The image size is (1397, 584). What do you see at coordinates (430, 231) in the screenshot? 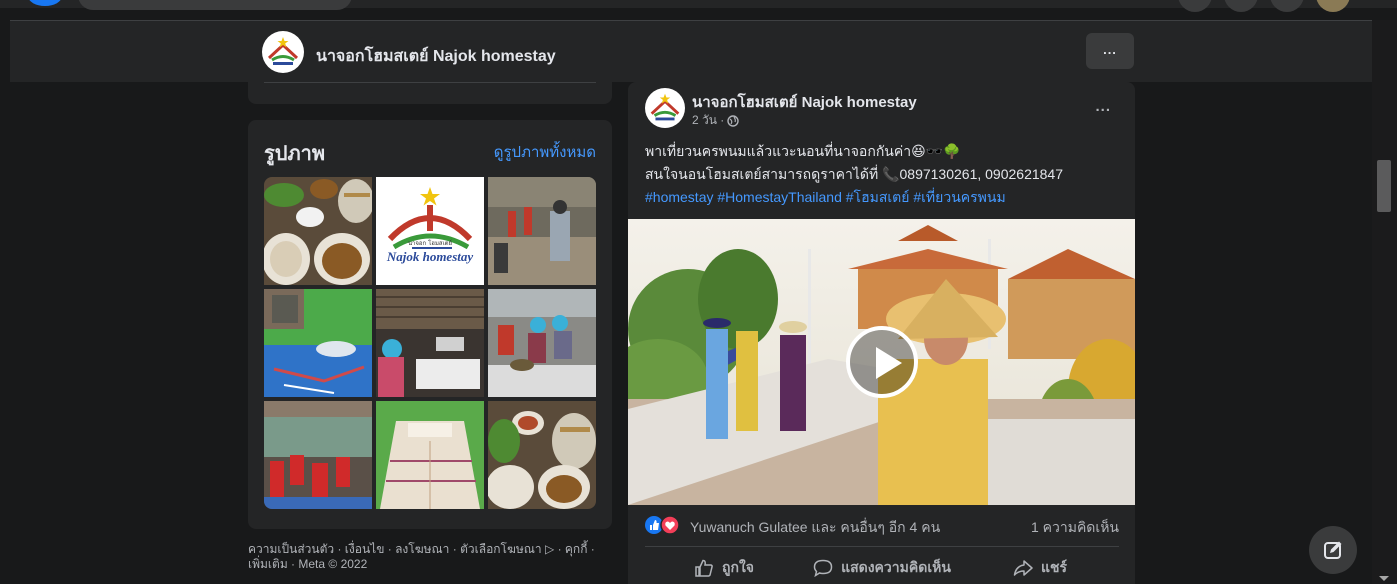
I see `photo-thumbnail-logo: นาจอก โฮมสเตย์ Najok homestay` at bounding box center [430, 231].